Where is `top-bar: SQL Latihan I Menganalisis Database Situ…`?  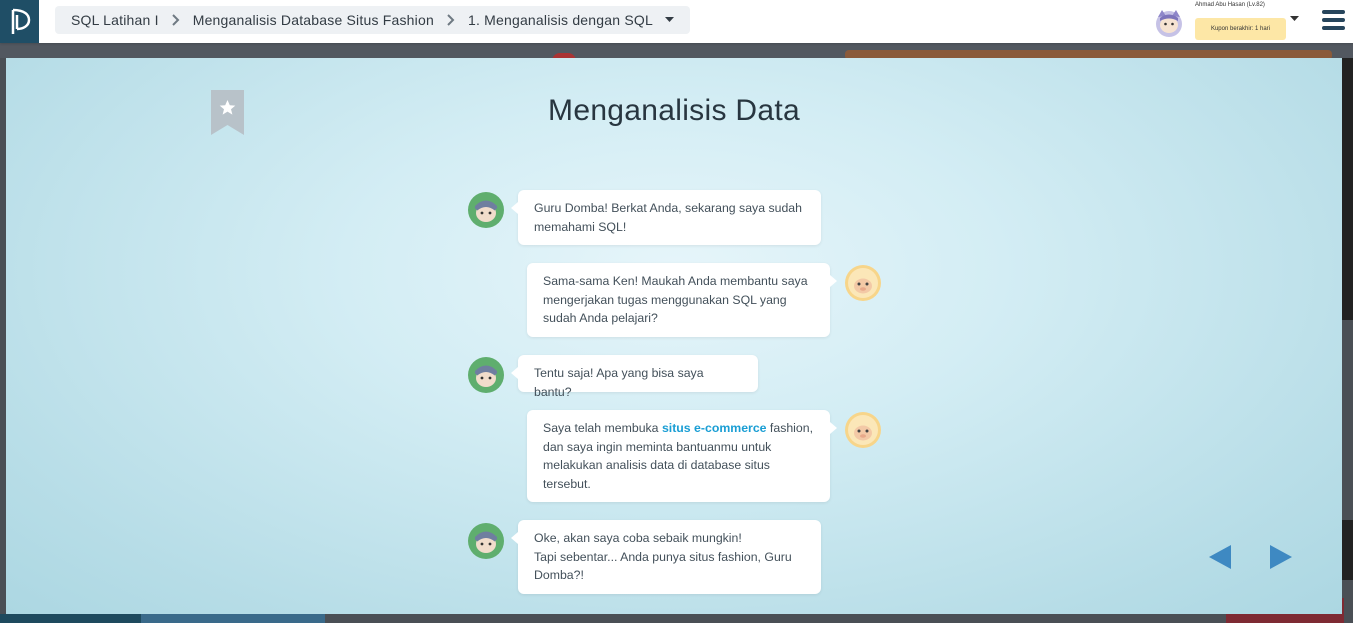
top-bar: SQL Latihan I Menganalisis Database Situ… is located at coordinates (676, 21).